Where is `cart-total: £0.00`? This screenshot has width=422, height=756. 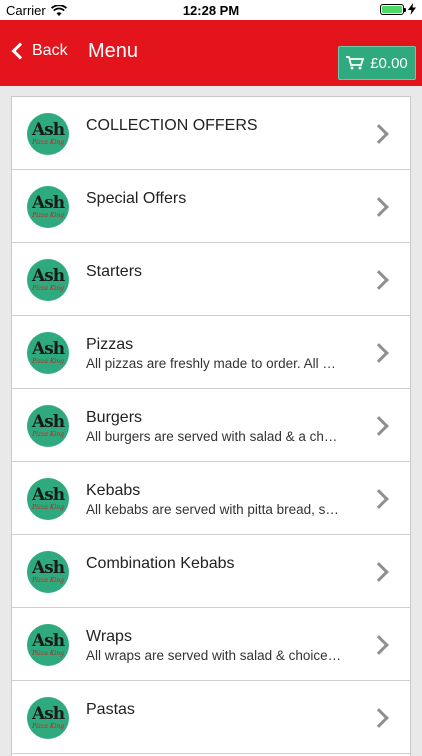
cart-total: £0.00 is located at coordinates (389, 63).